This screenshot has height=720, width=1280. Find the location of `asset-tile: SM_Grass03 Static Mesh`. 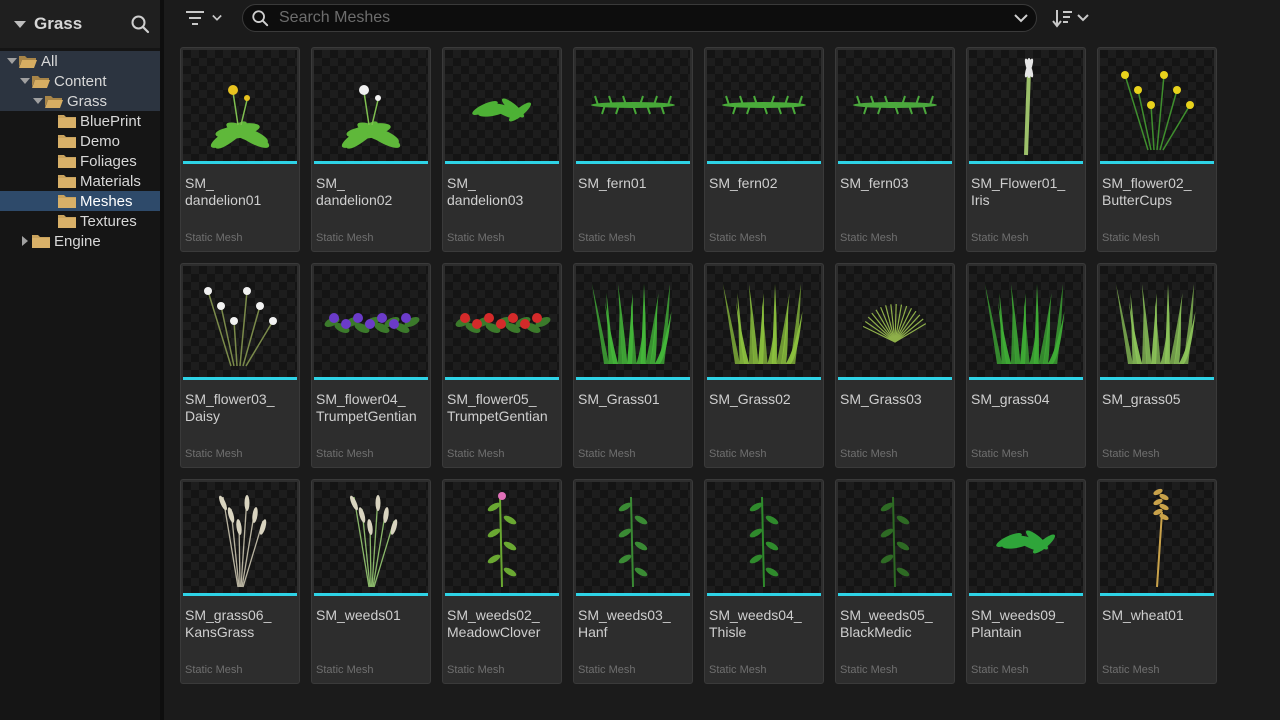

asset-tile: SM_Grass03 Static Mesh is located at coordinates (895, 365).